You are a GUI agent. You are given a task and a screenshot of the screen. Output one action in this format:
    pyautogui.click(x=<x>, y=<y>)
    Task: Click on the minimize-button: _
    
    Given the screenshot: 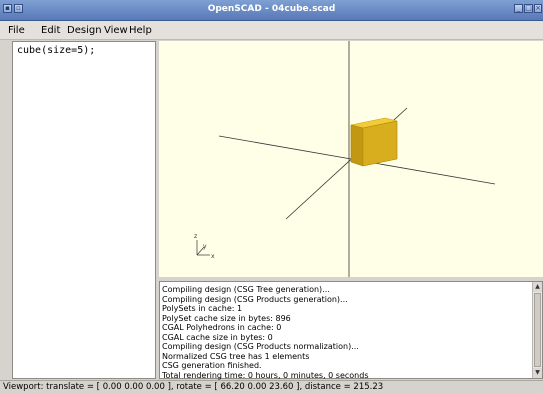 What is the action you would take?
    pyautogui.click(x=518, y=8)
    